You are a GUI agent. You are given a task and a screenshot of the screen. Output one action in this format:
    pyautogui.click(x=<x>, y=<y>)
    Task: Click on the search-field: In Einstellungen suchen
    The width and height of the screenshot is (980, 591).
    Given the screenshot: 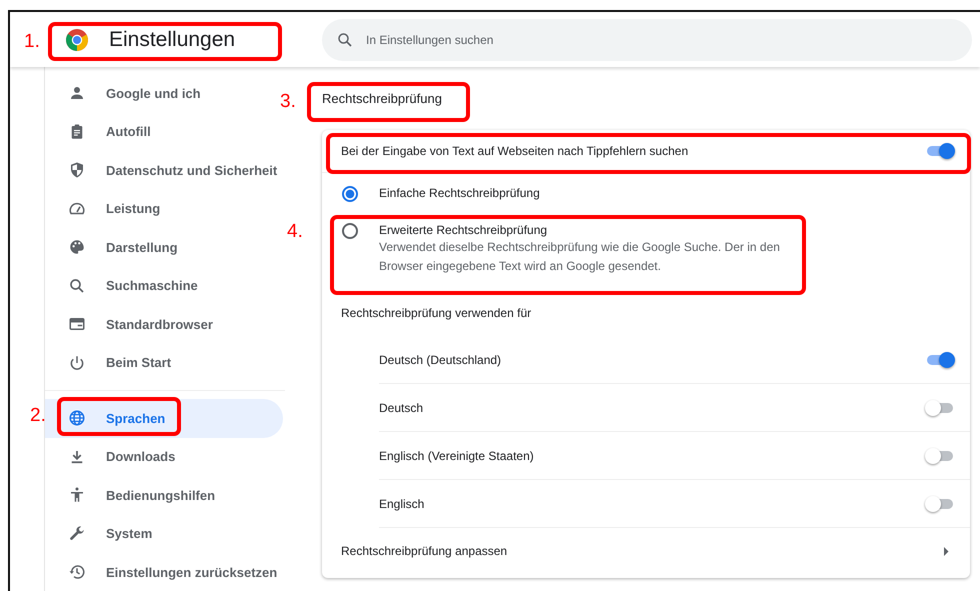 What is the action you would take?
    pyautogui.click(x=647, y=39)
    